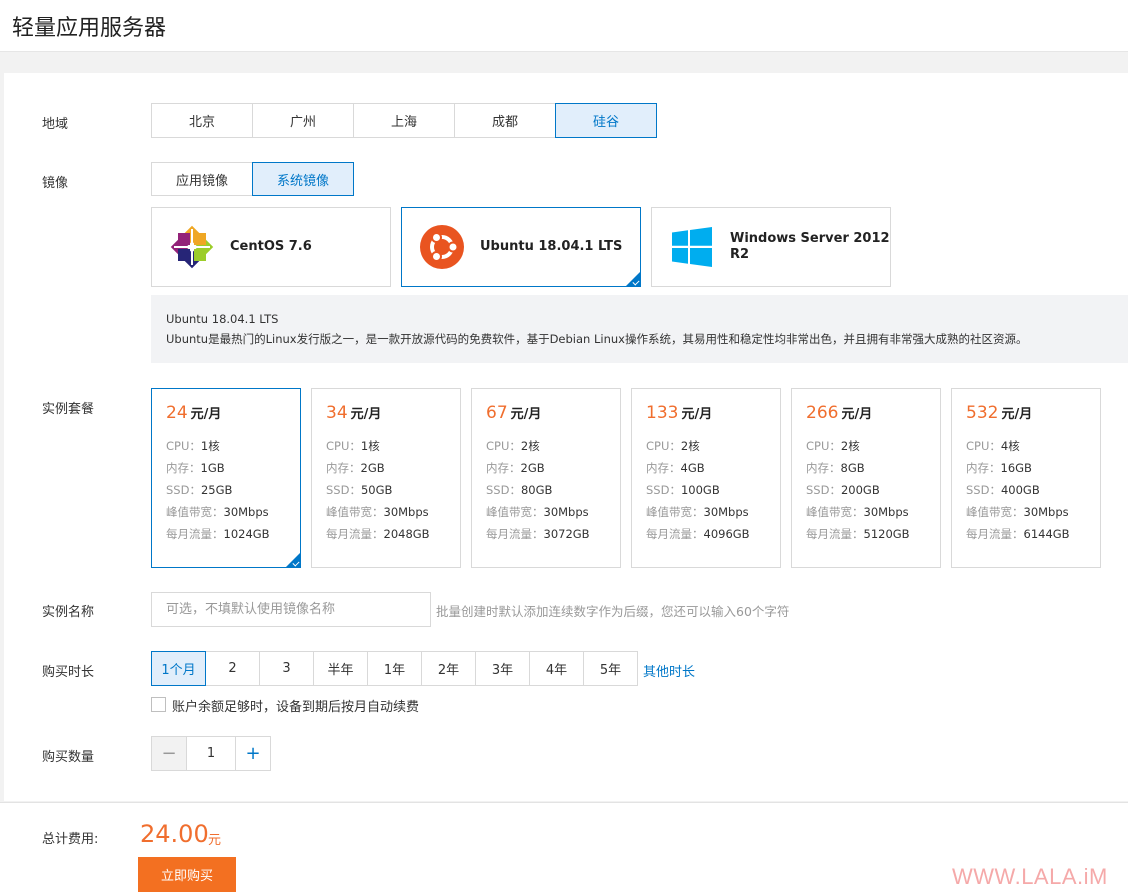 The width and height of the screenshot is (1128, 895). I want to click on increment-button: +, so click(252, 753).